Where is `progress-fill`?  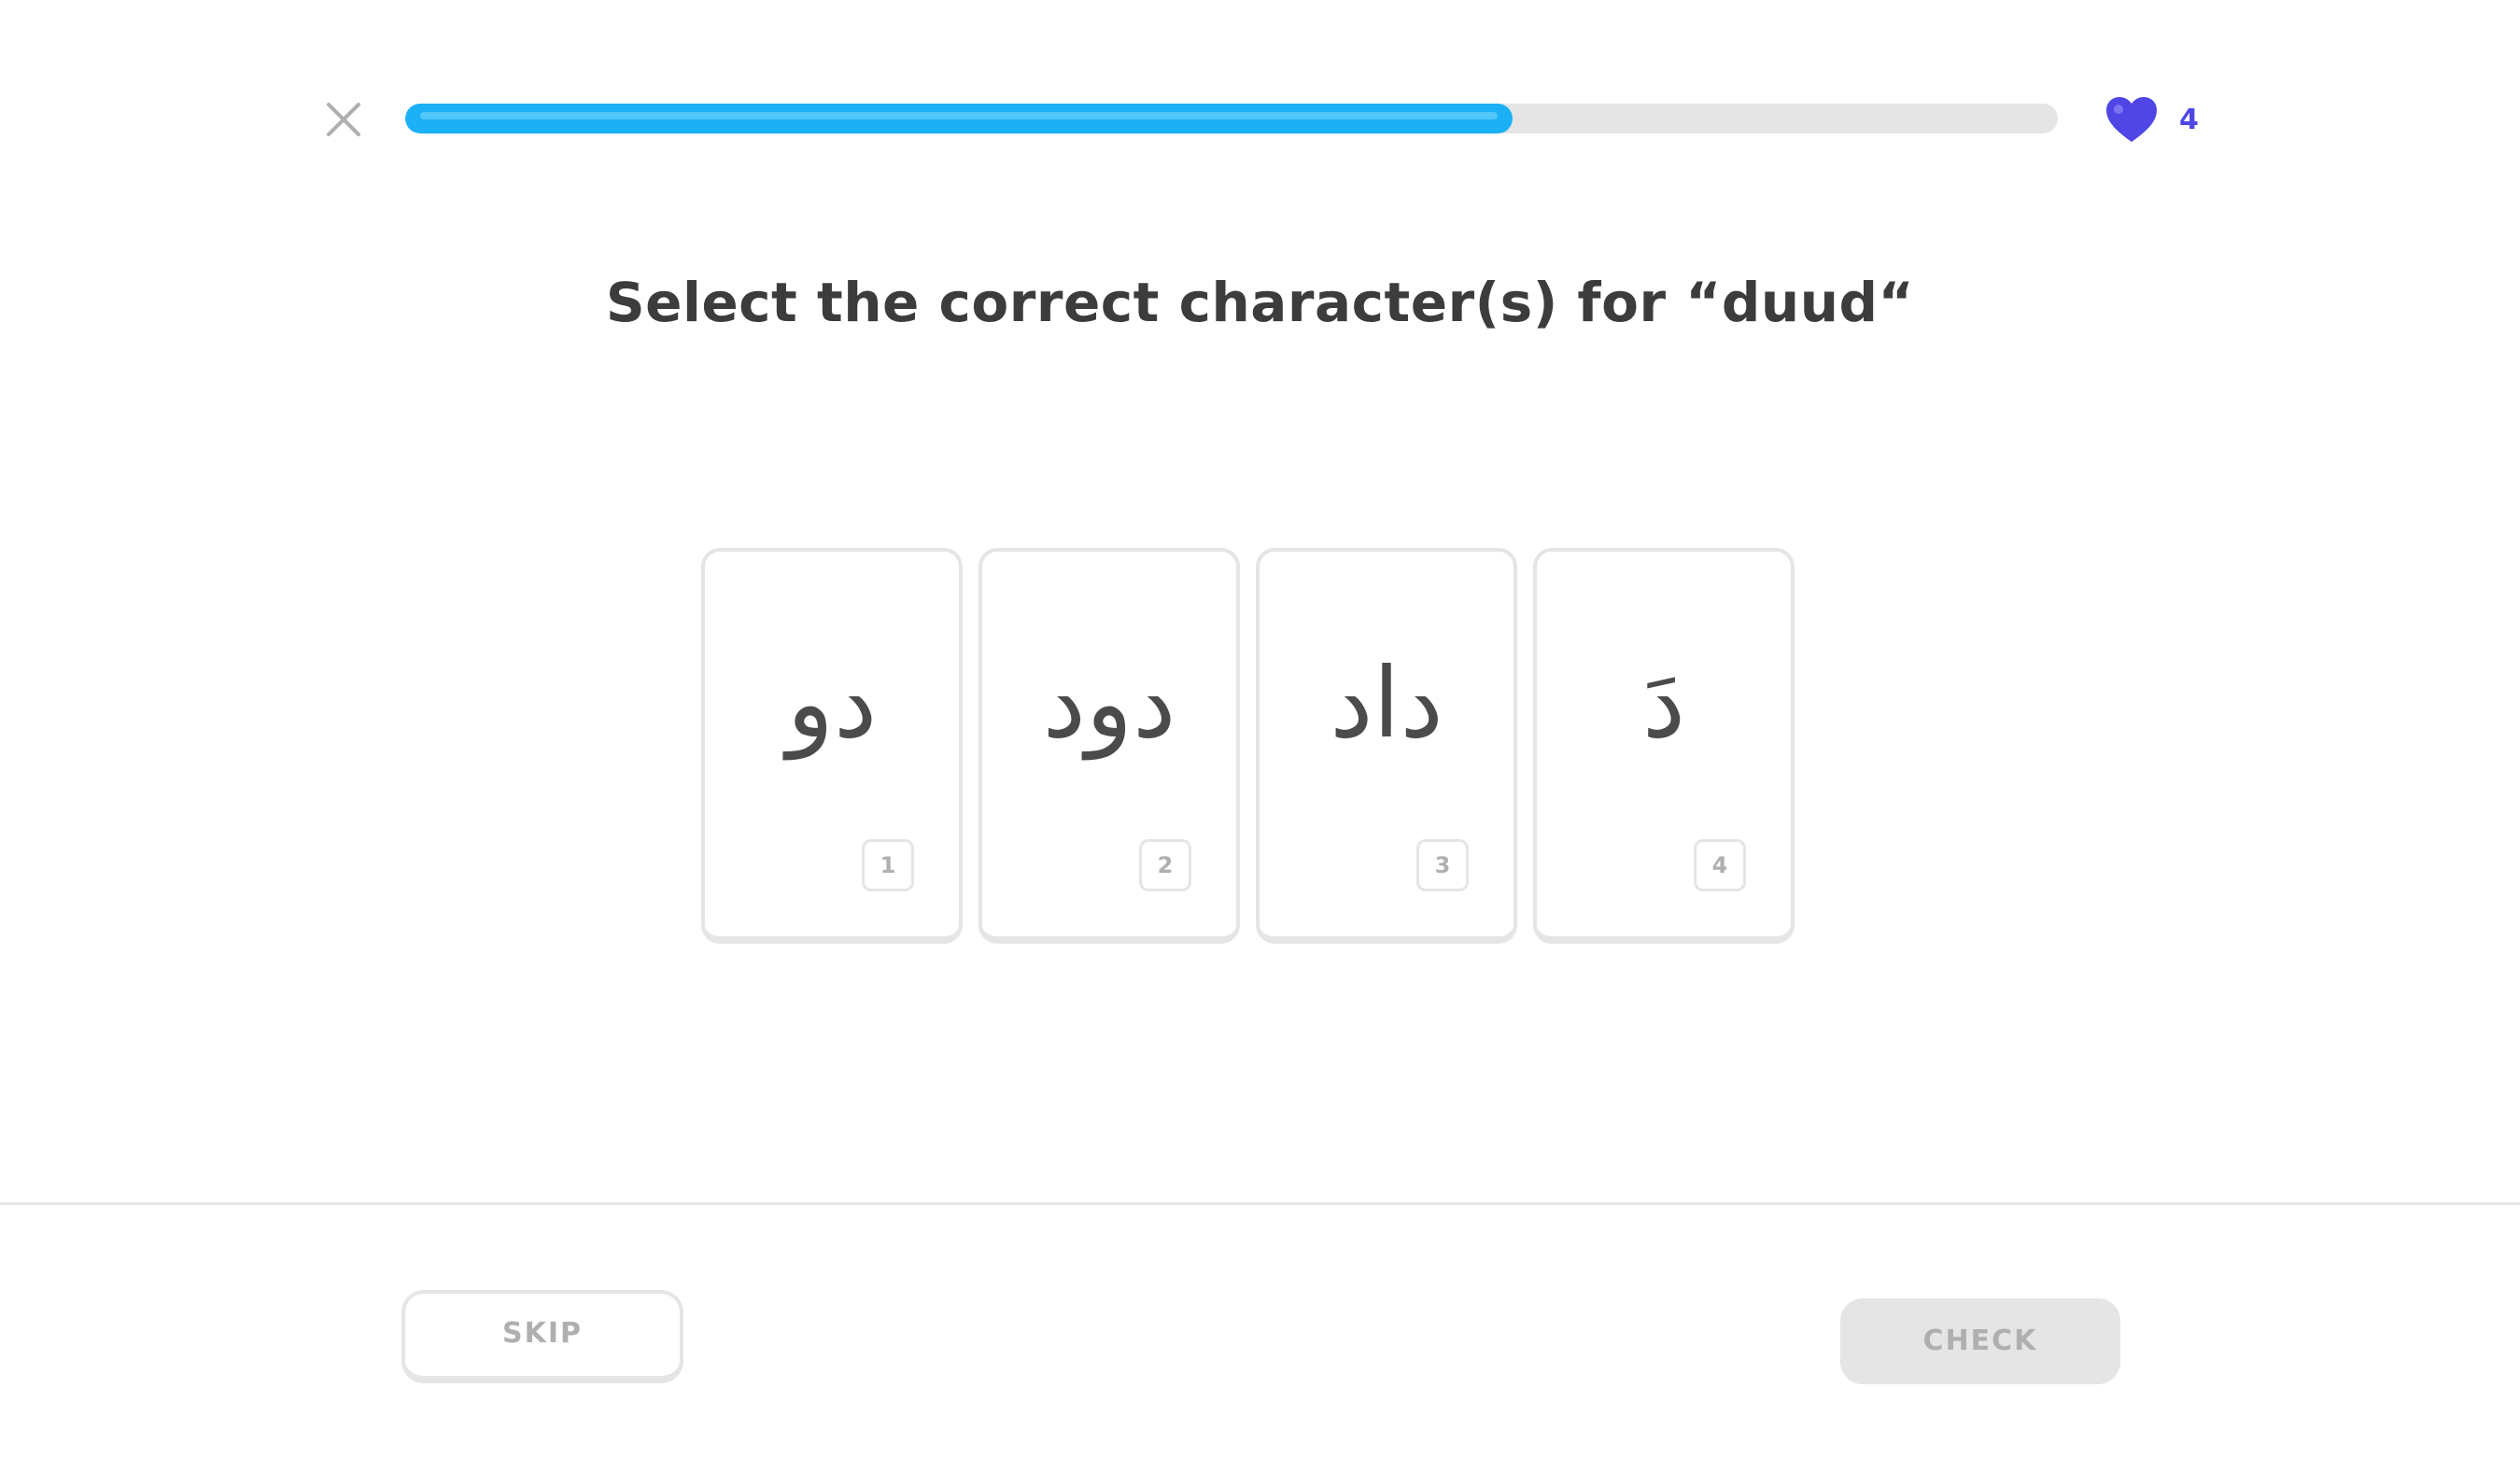
progress-fill is located at coordinates (959, 118).